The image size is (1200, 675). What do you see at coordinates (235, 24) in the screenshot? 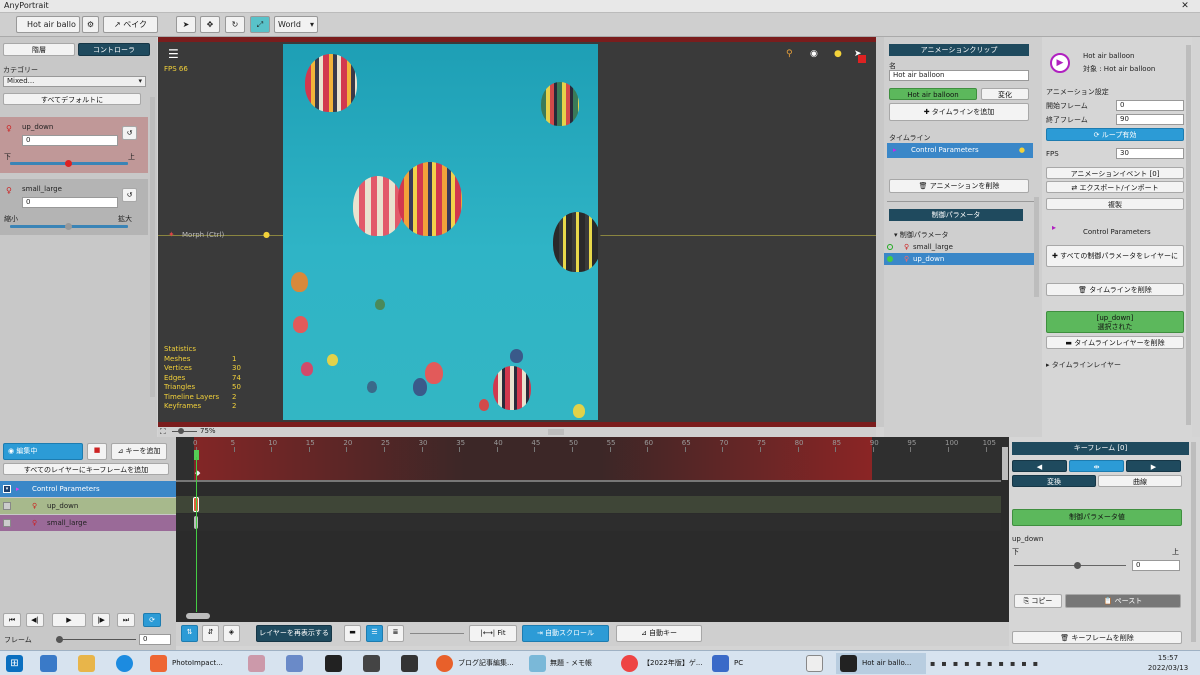
I see `rotate-tool-icon: ↻` at bounding box center [235, 24].